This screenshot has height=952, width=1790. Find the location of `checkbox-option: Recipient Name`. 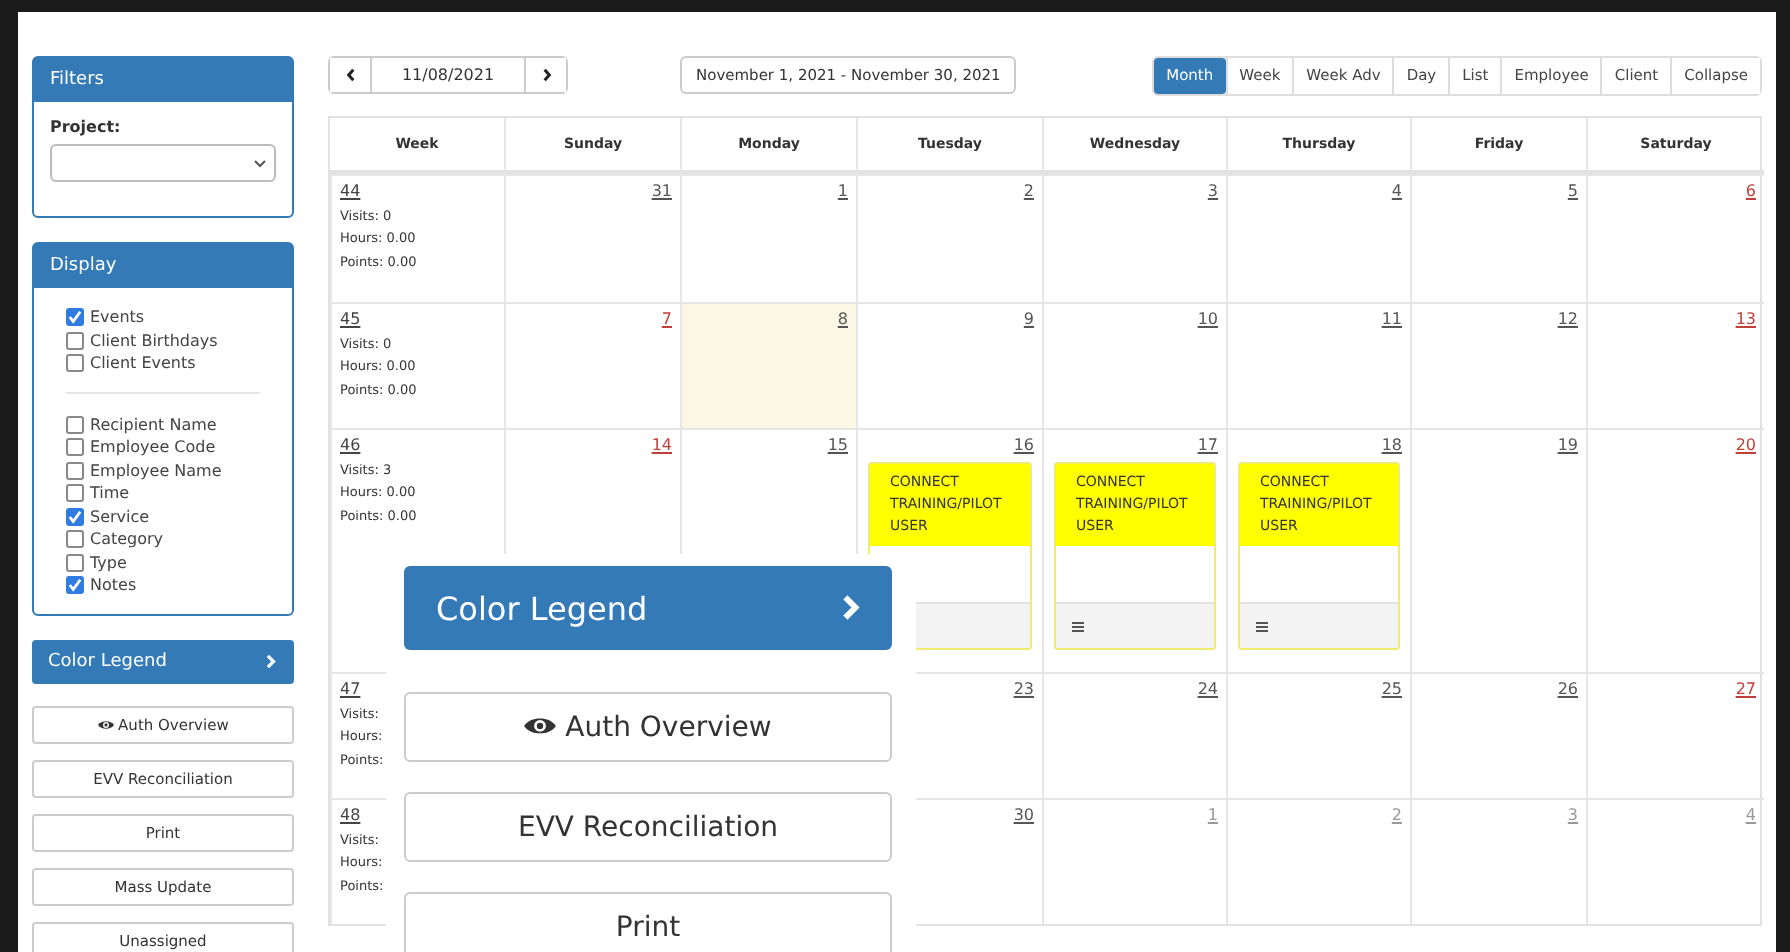

checkbox-option: Recipient Name is located at coordinates (179, 424).